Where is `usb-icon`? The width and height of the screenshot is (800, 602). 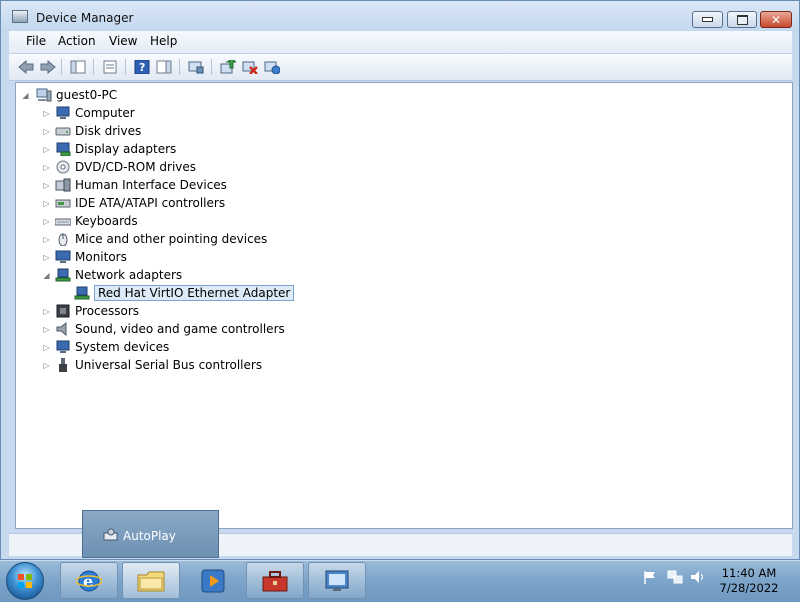
usb-icon is located at coordinates (63, 365).